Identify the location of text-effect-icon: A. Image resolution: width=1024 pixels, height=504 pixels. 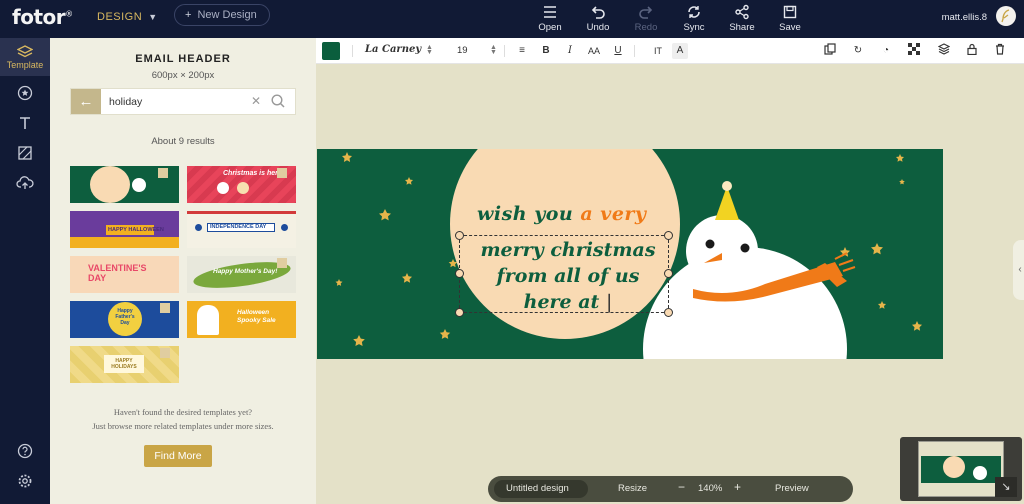
(680, 51).